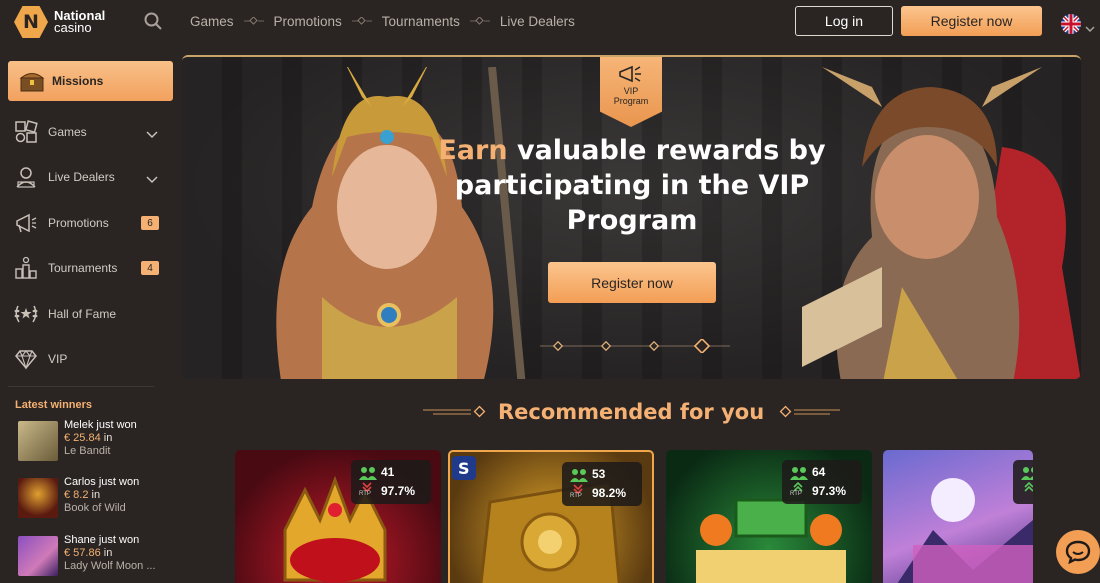 Image resolution: width=1100 pixels, height=583 pixels. I want to click on recommended-title: Recommended for you, so click(631, 412).